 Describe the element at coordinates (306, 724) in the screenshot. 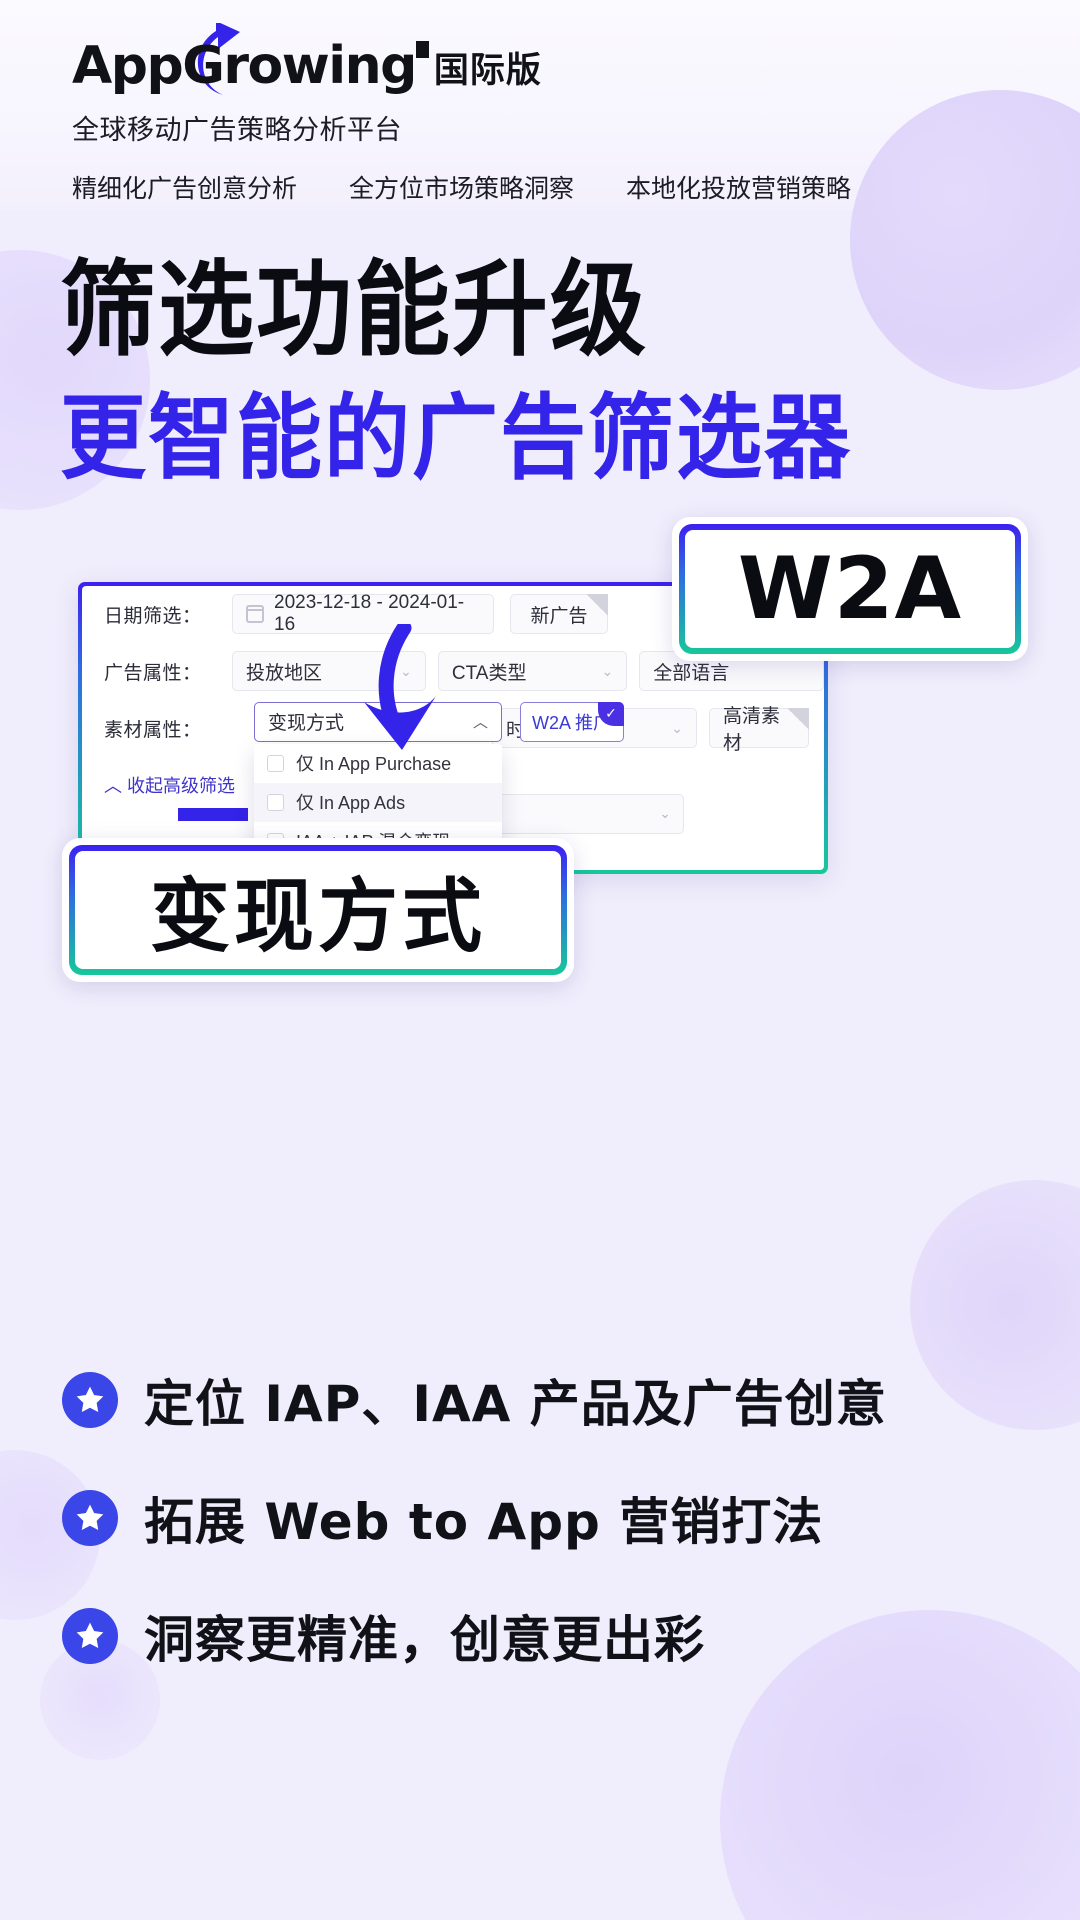

I see `monetization-select-value: 变现方式` at that location.